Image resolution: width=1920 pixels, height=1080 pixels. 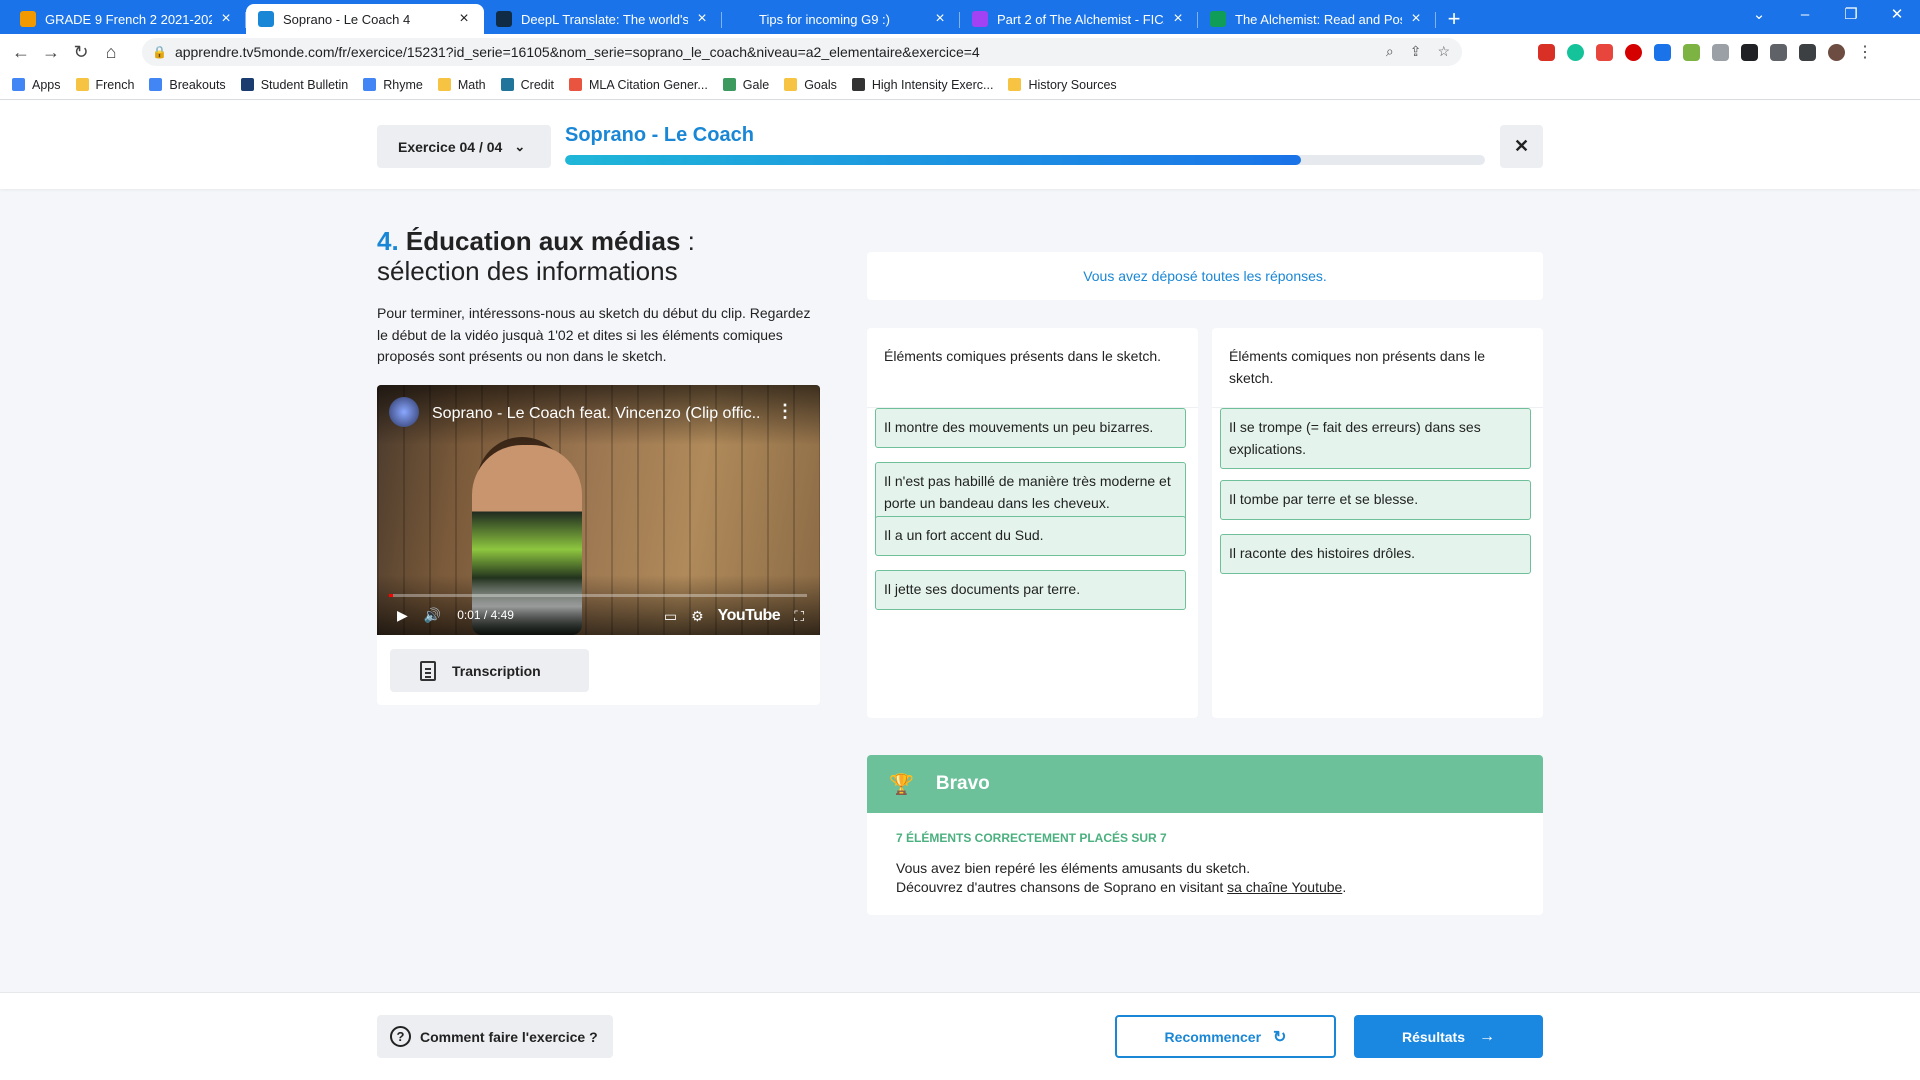 I want to click on channel-avatar, so click(x=404, y=412).